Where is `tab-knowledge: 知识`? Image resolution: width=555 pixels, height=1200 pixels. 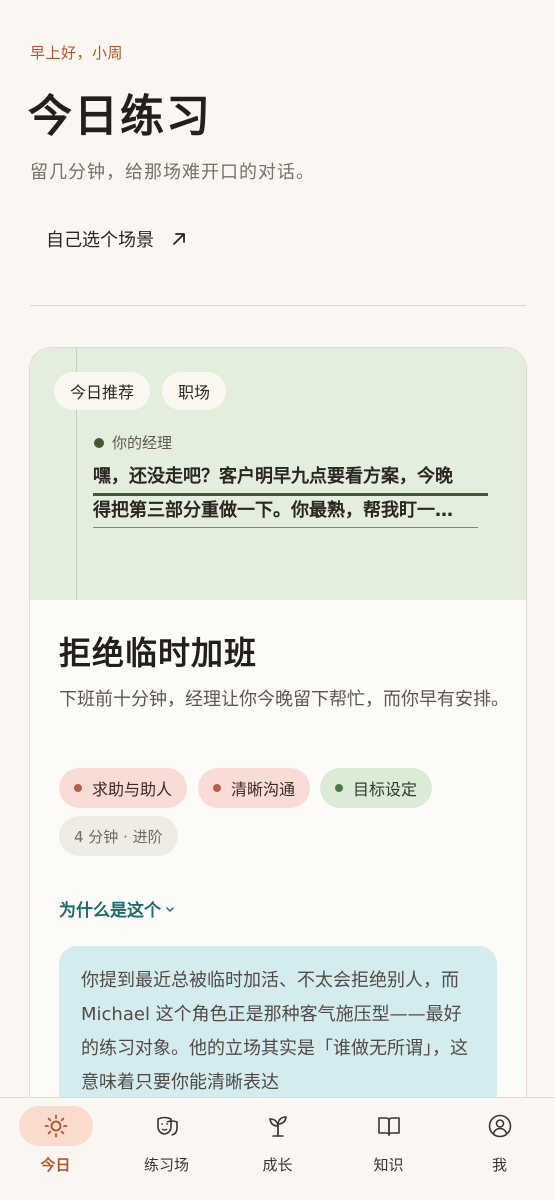
tab-knowledge: 知识 is located at coordinates (388, 1149).